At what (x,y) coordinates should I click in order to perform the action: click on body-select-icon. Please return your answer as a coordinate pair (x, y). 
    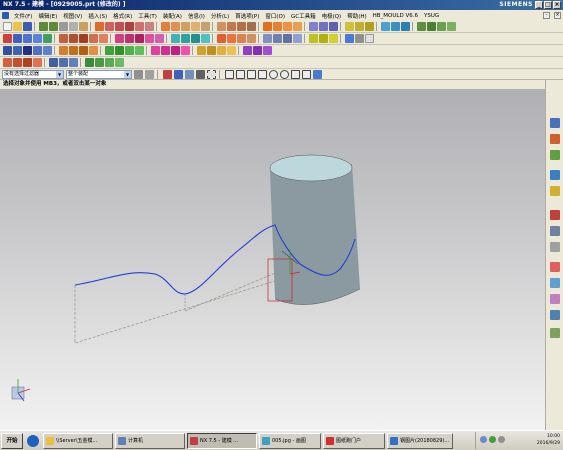
    Looking at the image, I should click on (200, 74).